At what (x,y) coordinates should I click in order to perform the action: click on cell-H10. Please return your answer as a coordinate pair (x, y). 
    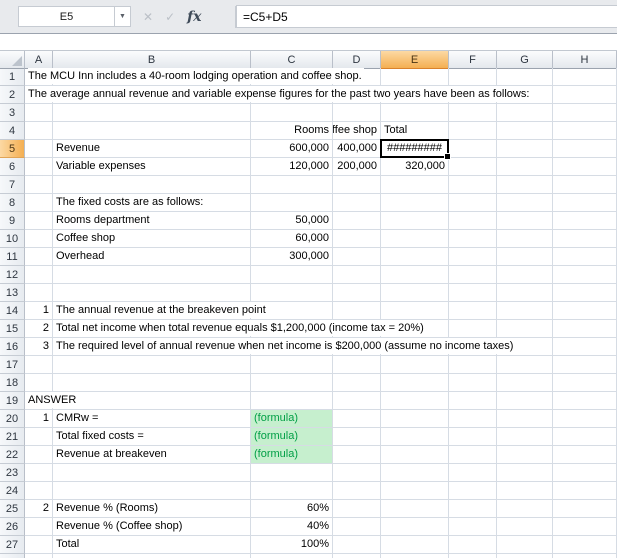
    Looking at the image, I should click on (585, 239).